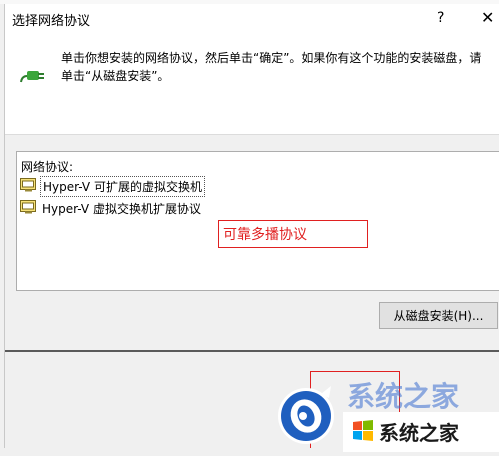  I want to click on list-item-label: Hyper-V 可扩展的虚拟交换机, so click(122, 186).